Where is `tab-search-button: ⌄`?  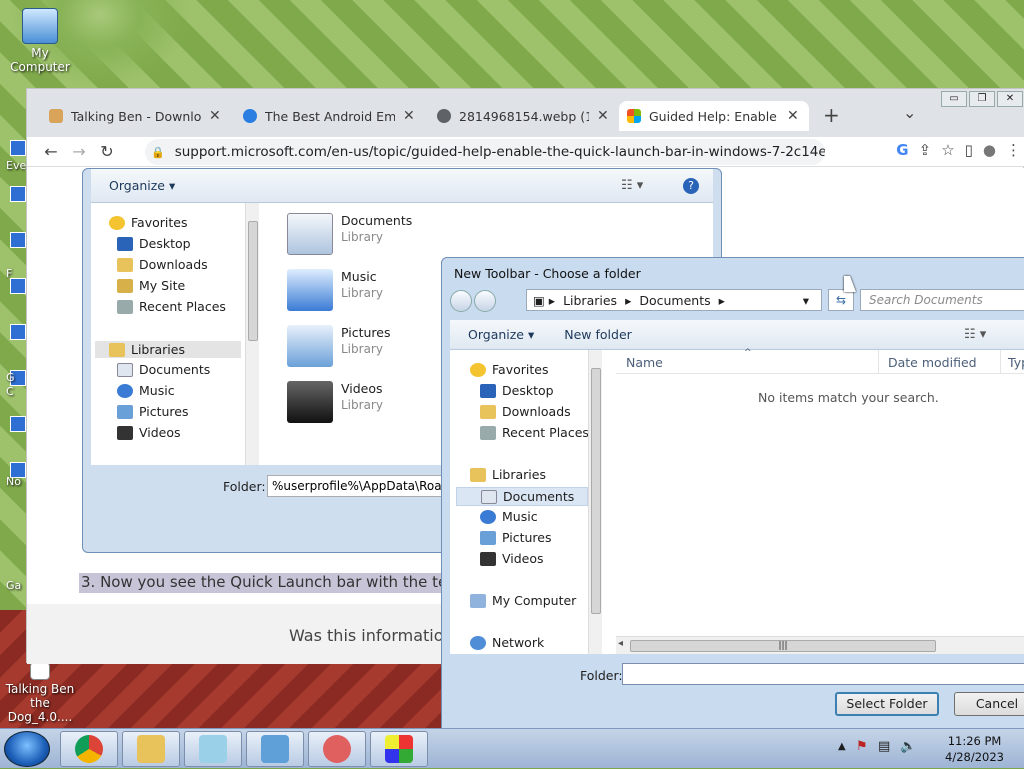
tab-search-button: ⌄ is located at coordinates (909, 112).